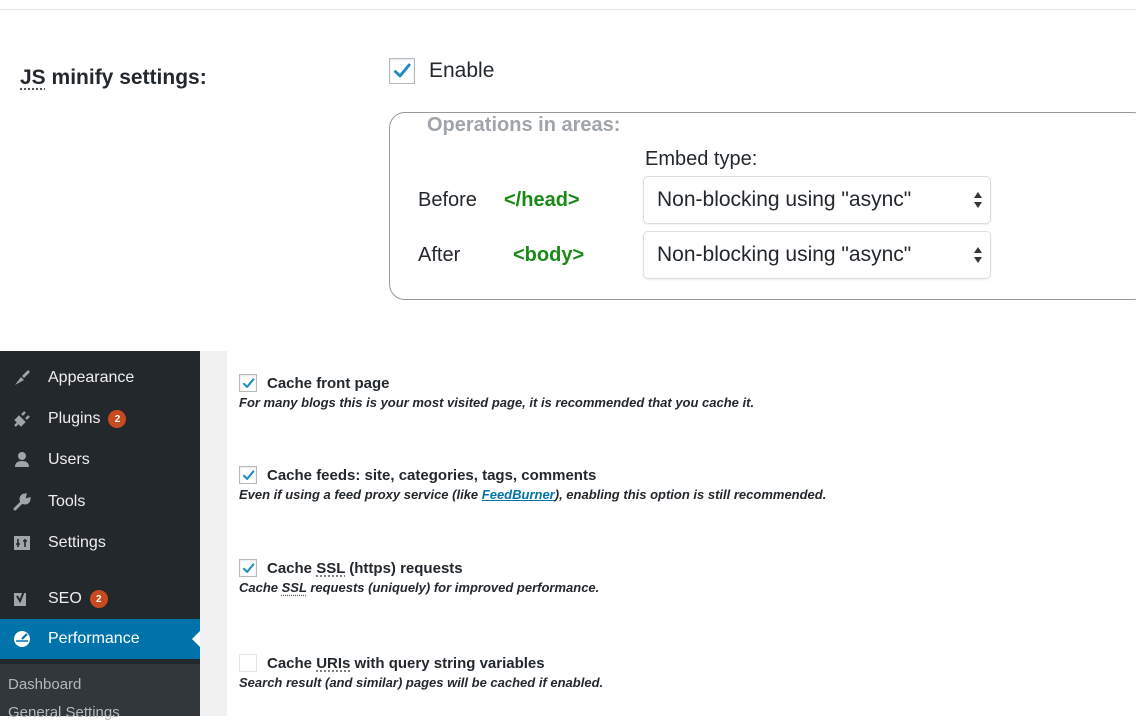 Image resolution: width=1136 pixels, height=721 pixels. I want to click on before-head-embed-select: Non-blocking using "async", so click(817, 200).